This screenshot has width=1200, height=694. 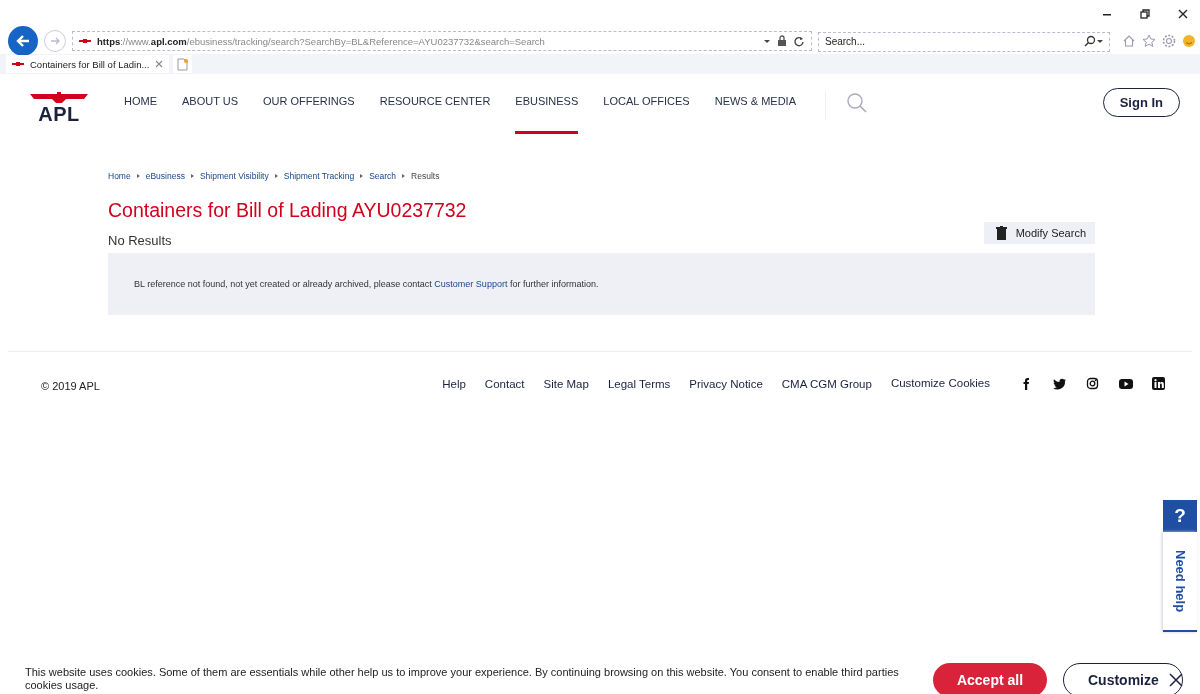 I want to click on address-bar: https://www.apl.com/ebusiness/tracking/search?SearchBy=BL&Reference=AYU0237732&search=Search, so click(x=442, y=41).